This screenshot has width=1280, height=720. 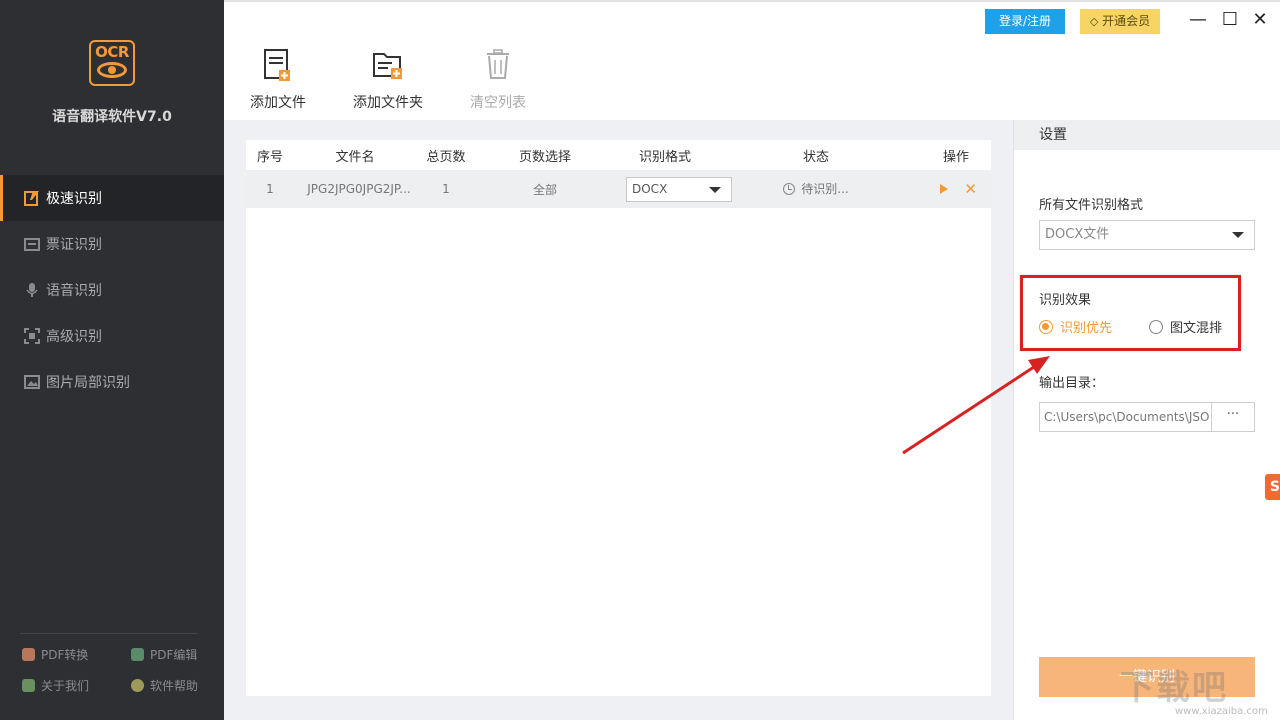 I want to click on vip-label: 开通会员, so click(x=1126, y=21).